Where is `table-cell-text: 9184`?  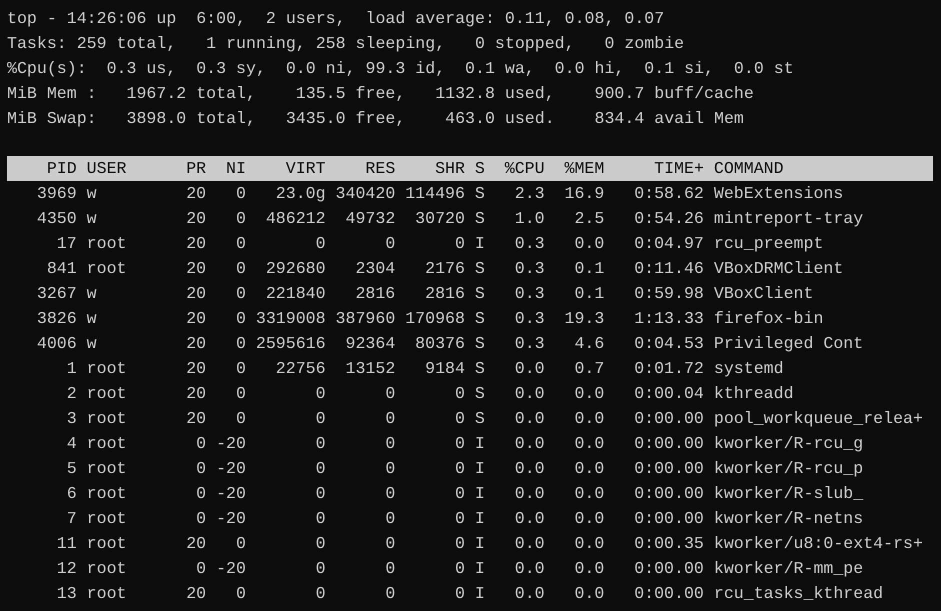
table-cell-text: 9184 is located at coordinates (445, 369).